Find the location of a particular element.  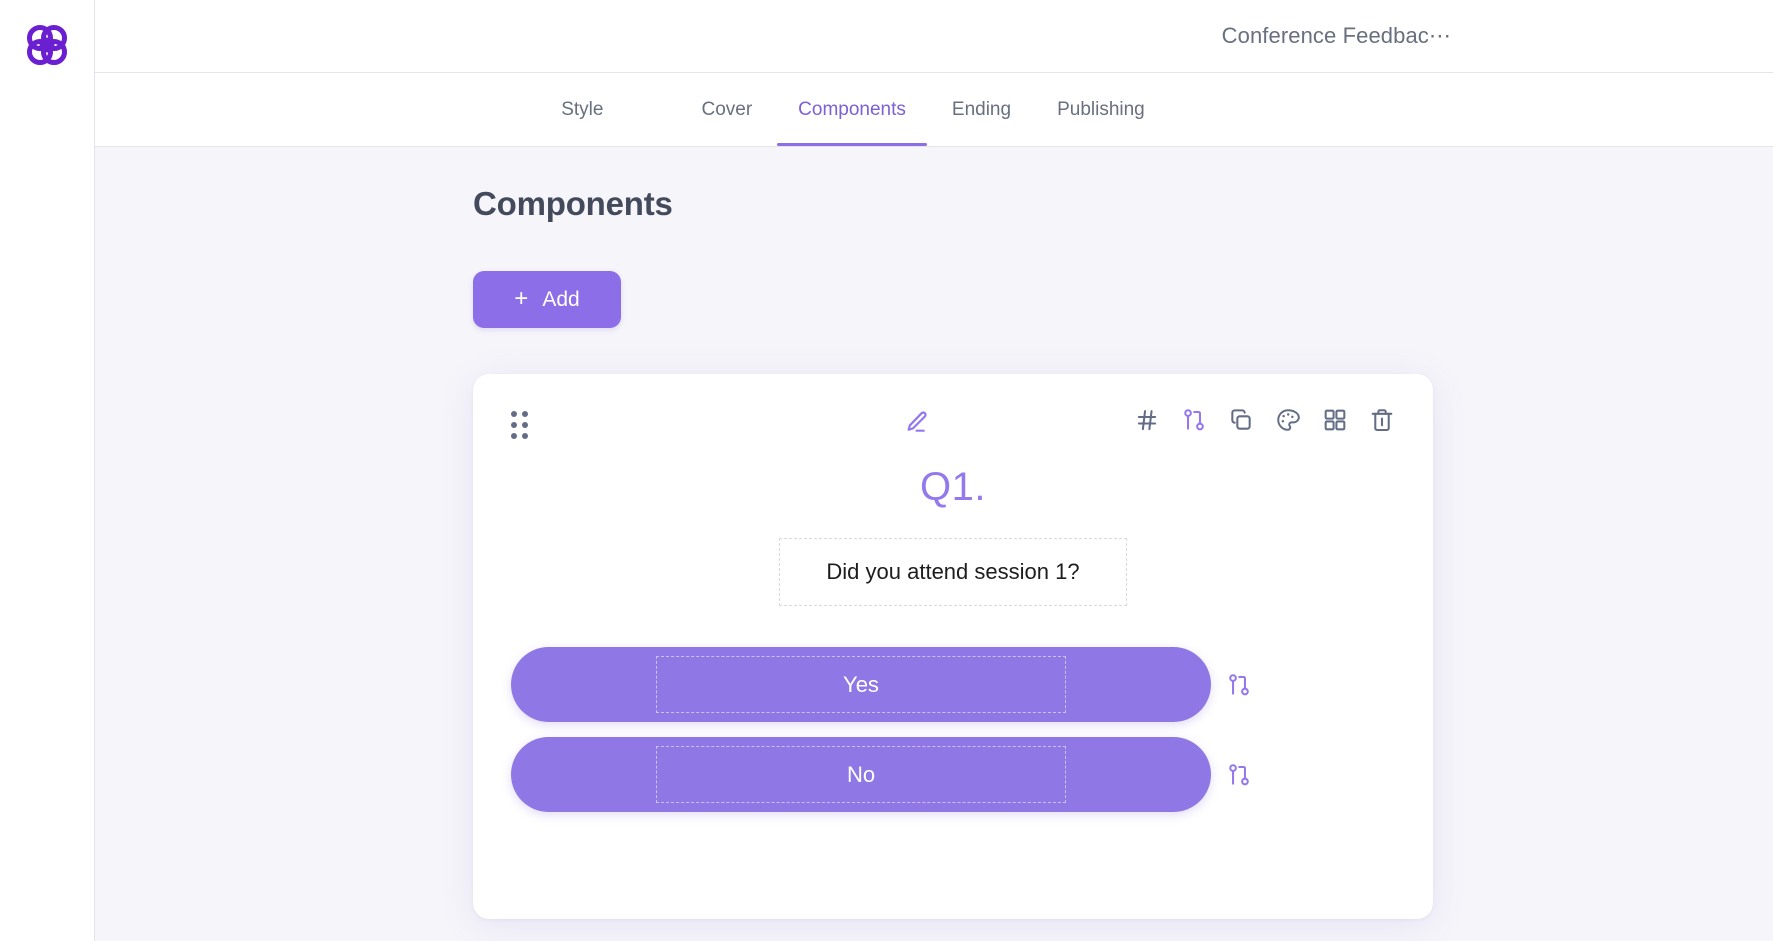

tab-cover-label: Cover is located at coordinates (727, 109).